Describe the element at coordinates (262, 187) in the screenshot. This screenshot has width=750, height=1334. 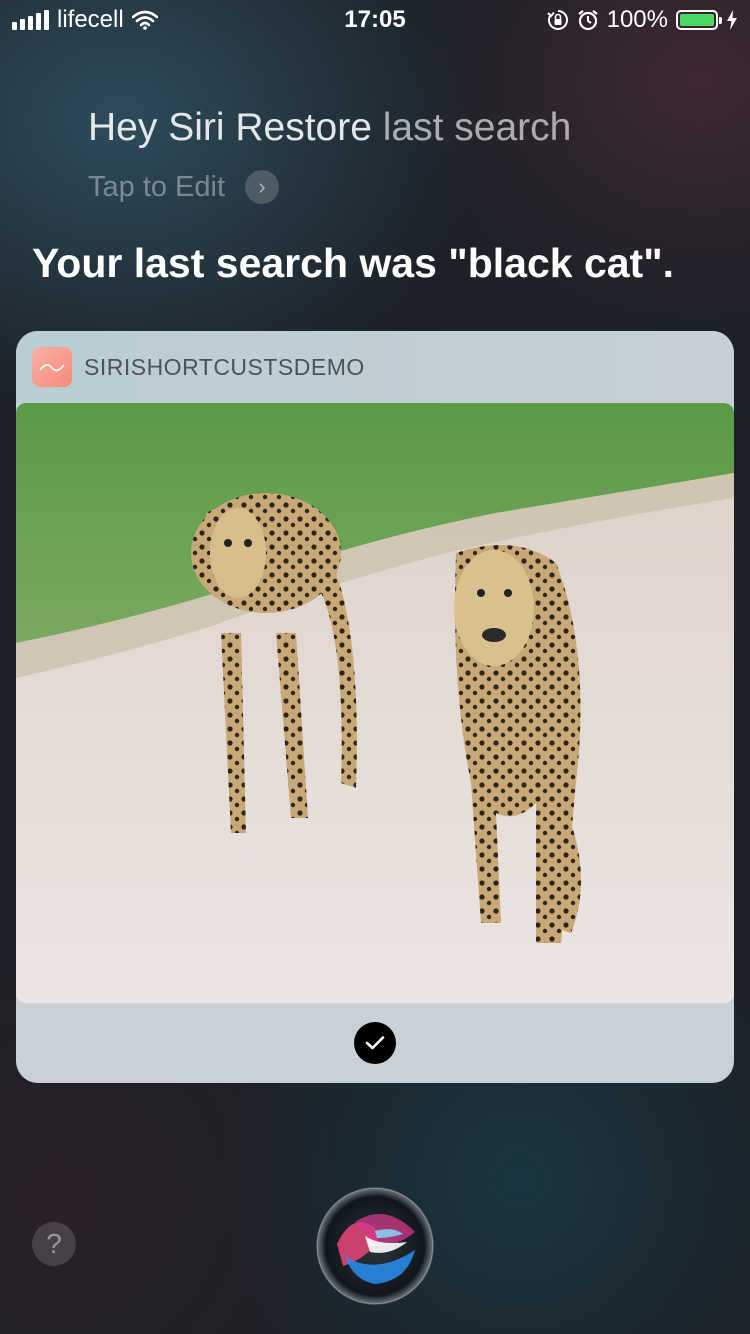
I see `chevron-right-icon: ›` at that location.